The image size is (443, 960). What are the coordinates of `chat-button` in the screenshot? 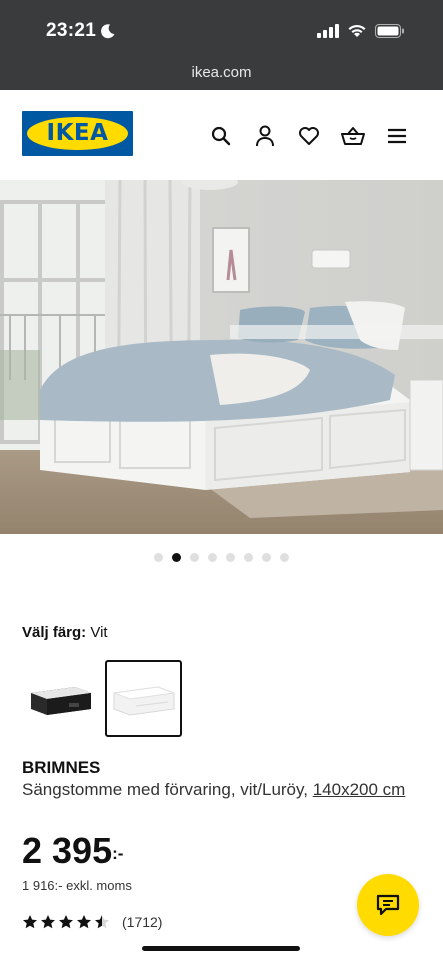 It's located at (388, 905).